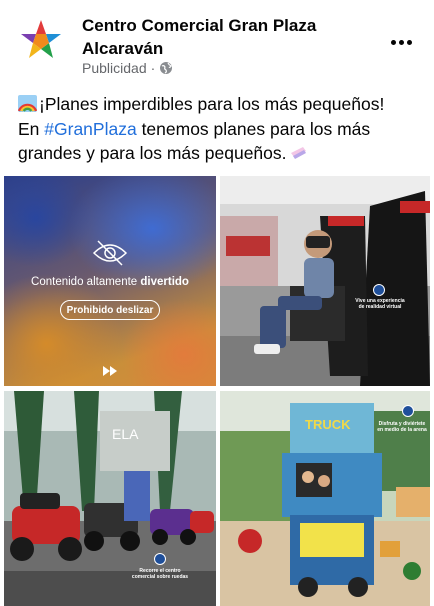 This screenshot has width=434, height=606. What do you see at coordinates (110, 310) in the screenshot?
I see `no-swipe-button: Prohibido deslizar` at bounding box center [110, 310].